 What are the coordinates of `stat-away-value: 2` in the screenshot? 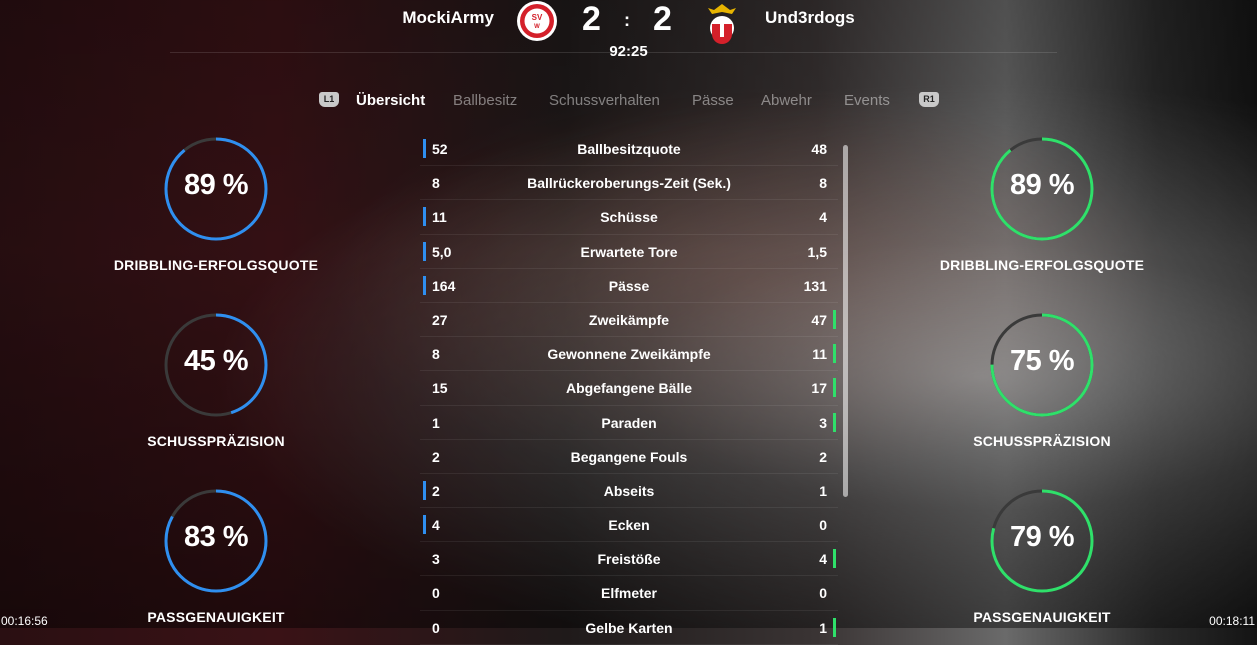 It's located at (823, 456).